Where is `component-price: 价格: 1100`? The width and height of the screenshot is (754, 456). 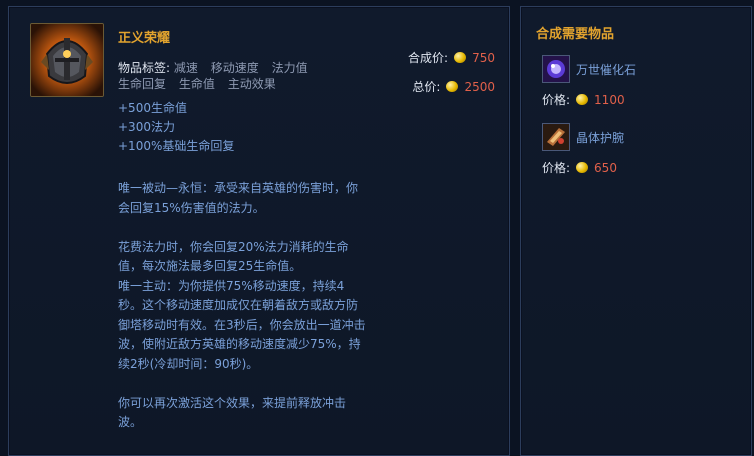 component-price: 价格: 1100 is located at coordinates (583, 99).